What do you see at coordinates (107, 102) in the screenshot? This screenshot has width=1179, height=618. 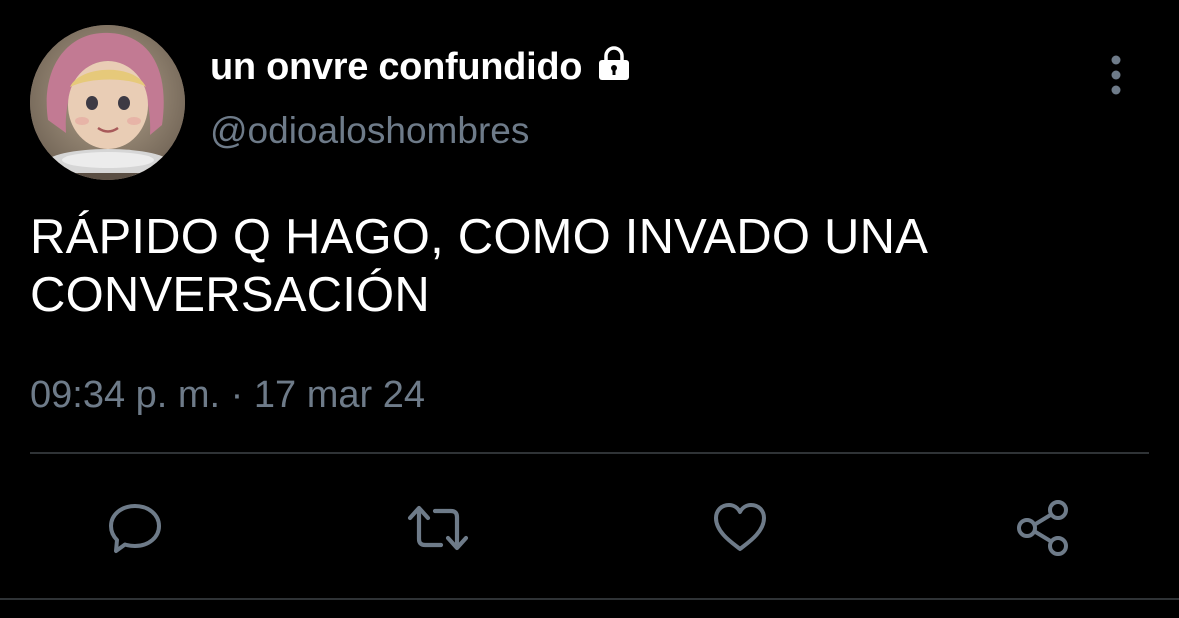 I see `avatar` at bounding box center [107, 102].